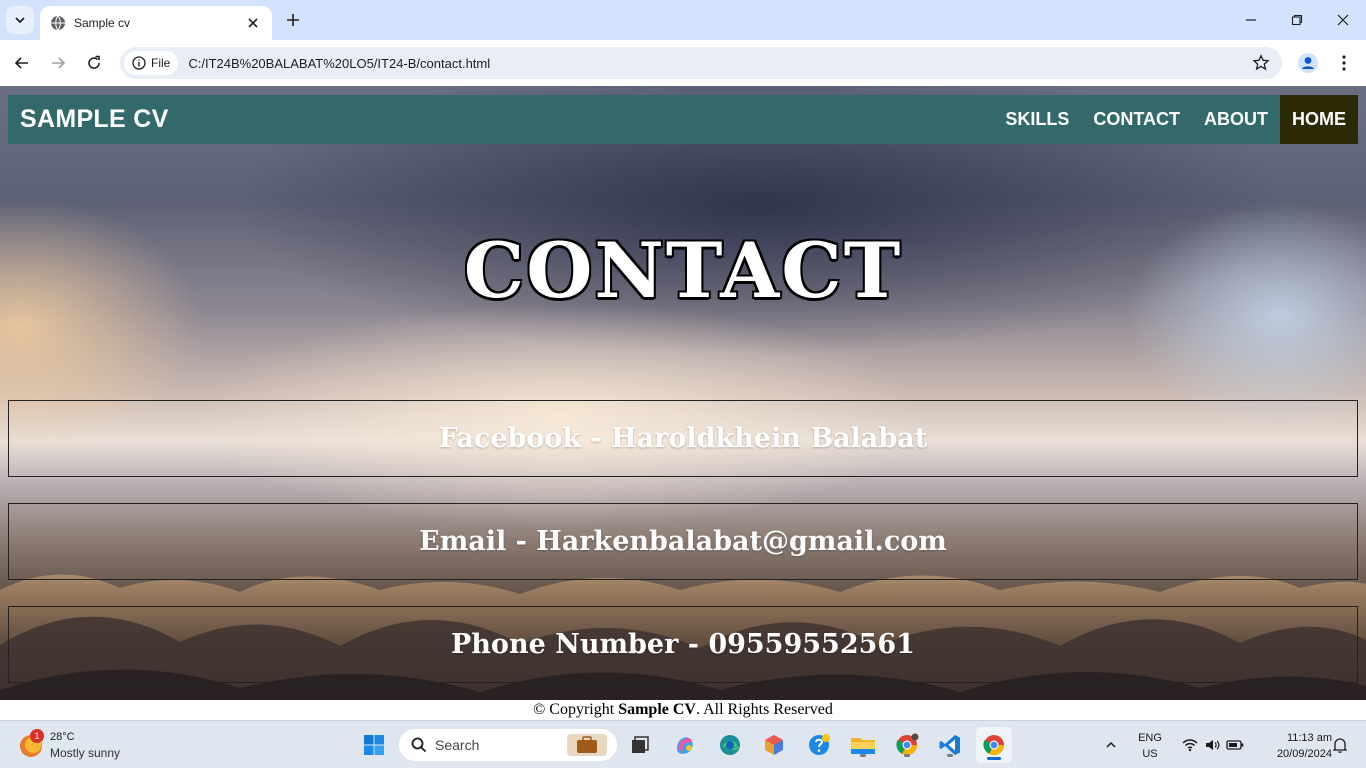 Image resolution: width=1366 pixels, height=768 pixels. I want to click on bell-icon, so click(1340, 745).